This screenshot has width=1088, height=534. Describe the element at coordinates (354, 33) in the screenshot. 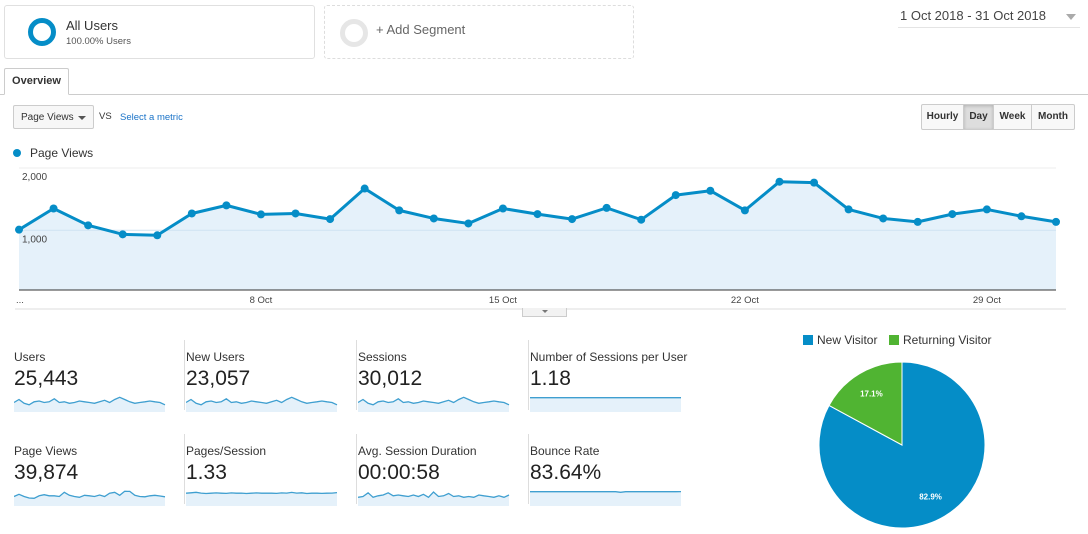

I see `empty-segment-ring-icon` at that location.